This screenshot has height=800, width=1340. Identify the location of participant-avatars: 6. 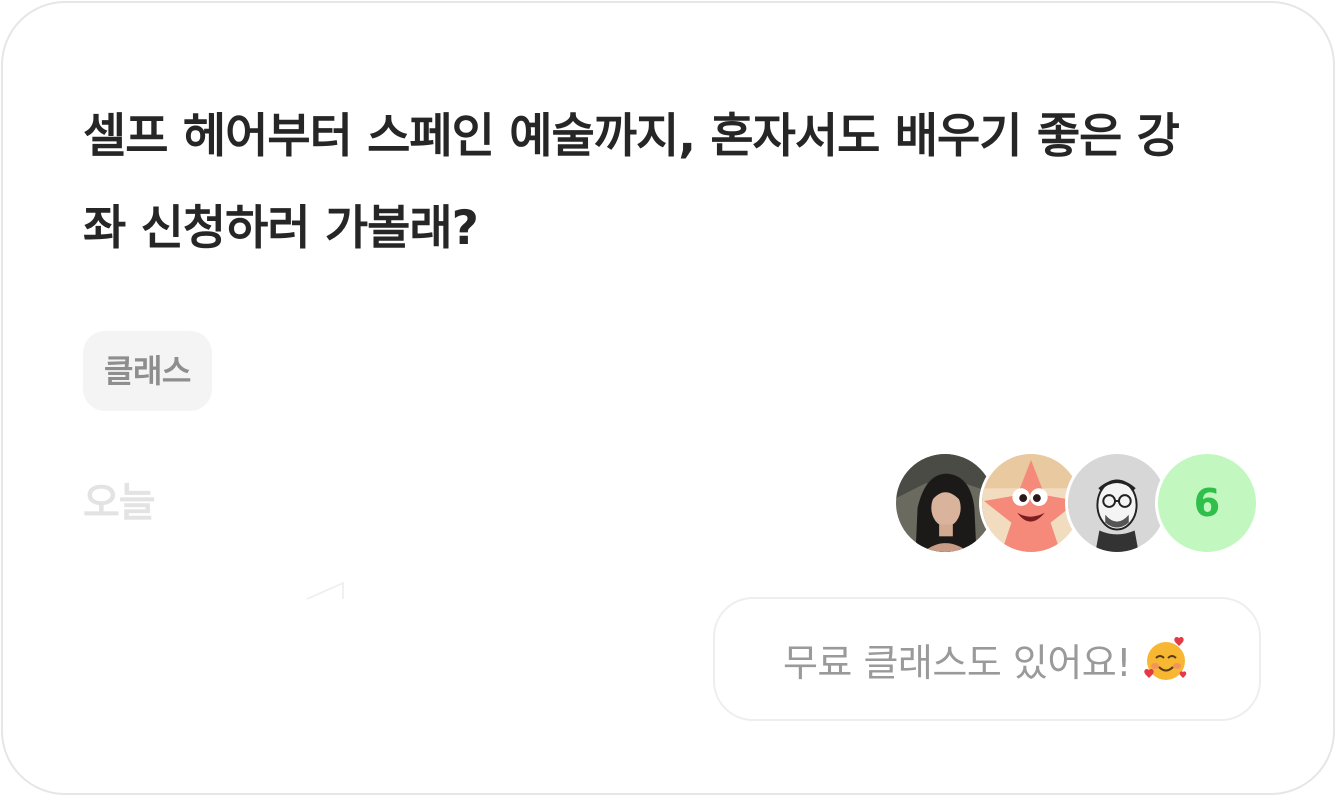
(1079, 503).